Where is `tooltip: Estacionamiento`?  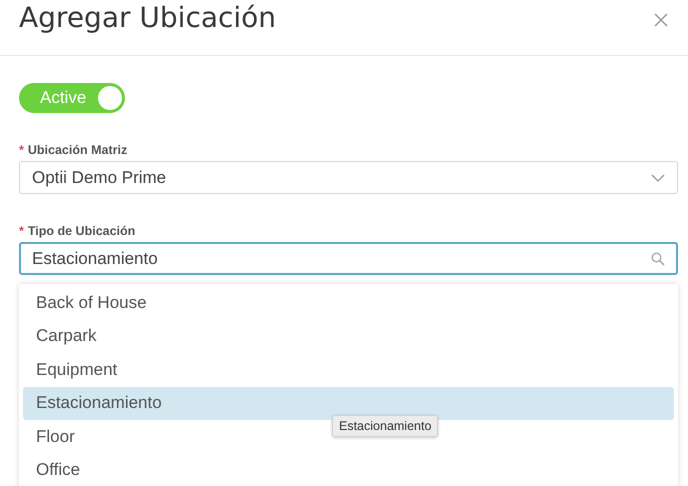
tooltip: Estacionamiento is located at coordinates (385, 426).